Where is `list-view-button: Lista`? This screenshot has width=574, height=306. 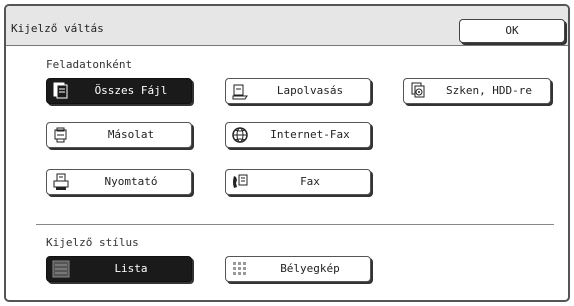 list-view-button: Lista is located at coordinates (119, 269).